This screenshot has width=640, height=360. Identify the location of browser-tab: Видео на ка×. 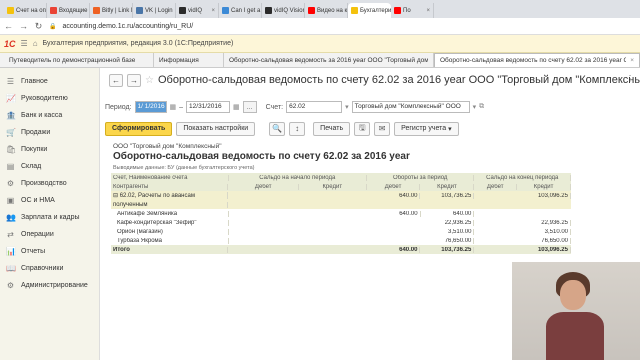
(326, 10).